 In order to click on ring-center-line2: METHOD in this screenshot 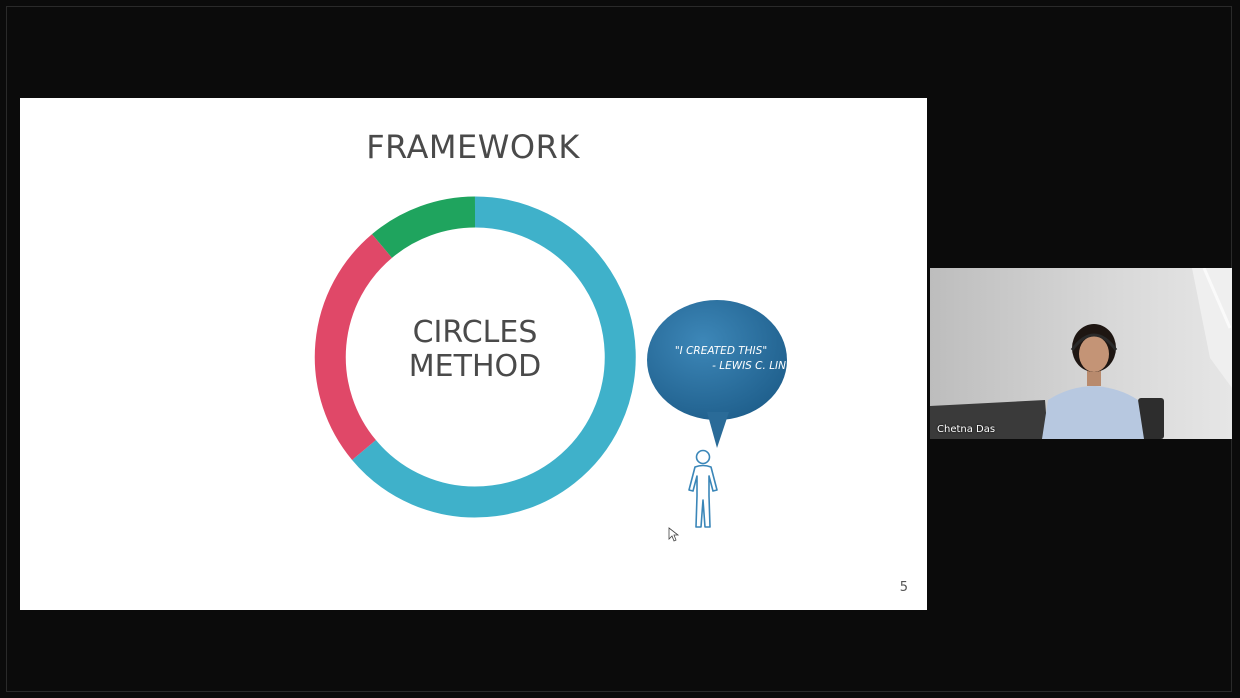, I will do `click(475, 366)`.